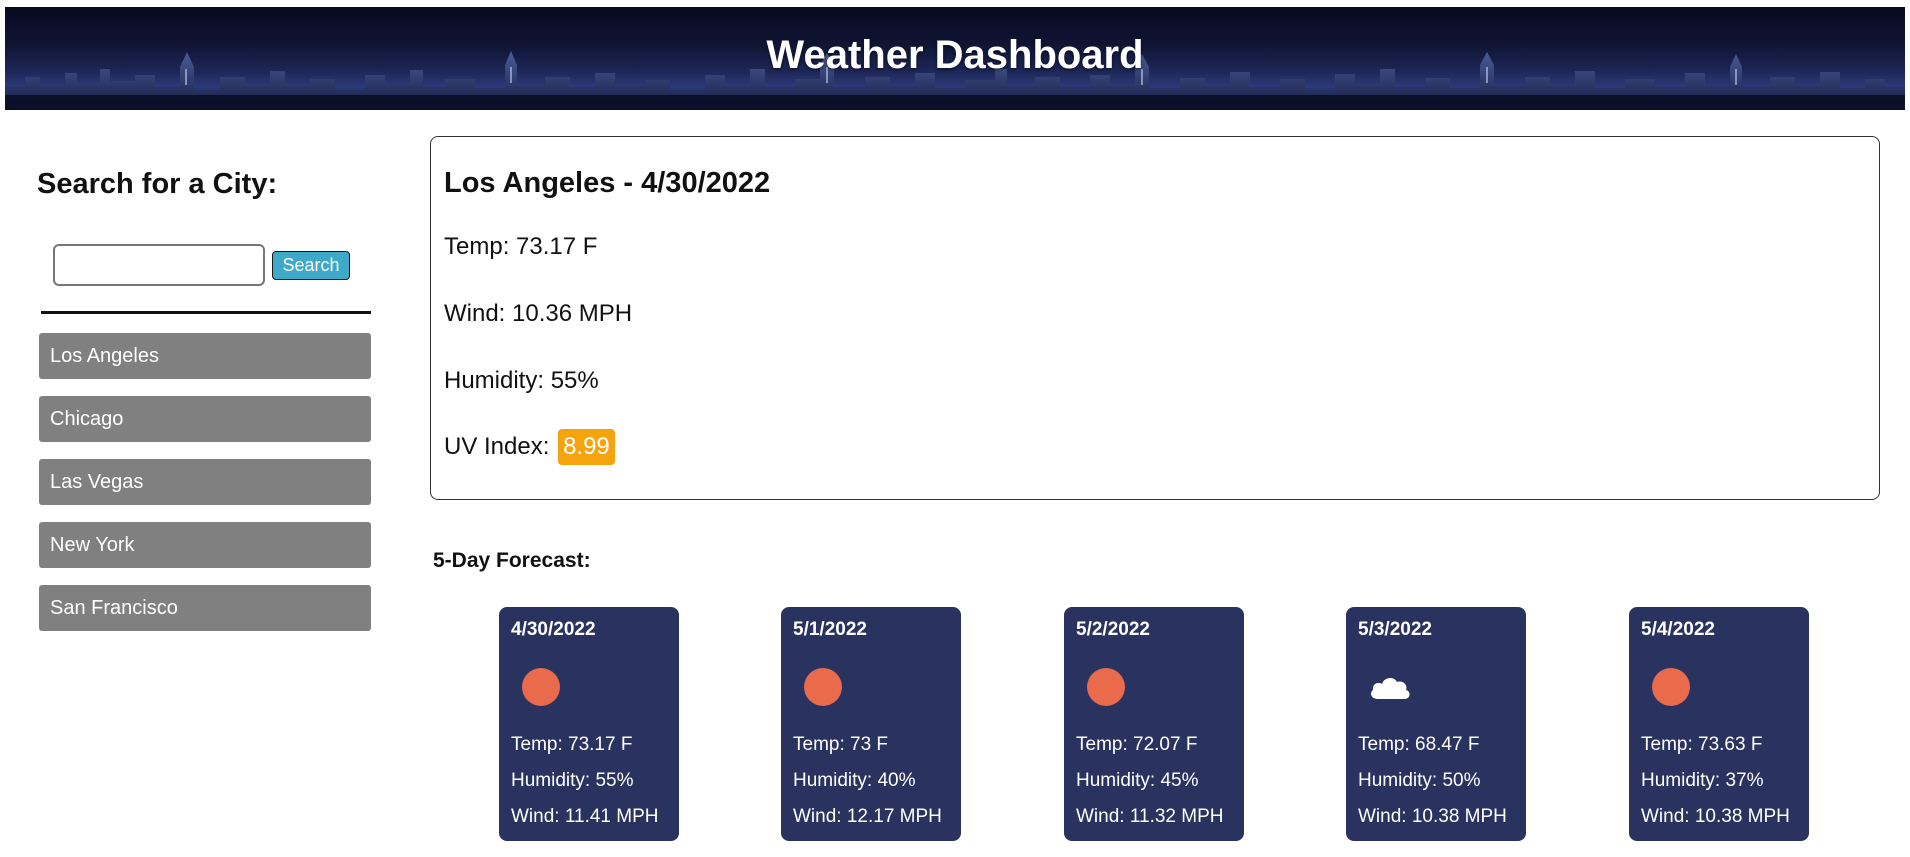 The image size is (1910, 857). I want to click on cloud-icon, so click(1390, 688).